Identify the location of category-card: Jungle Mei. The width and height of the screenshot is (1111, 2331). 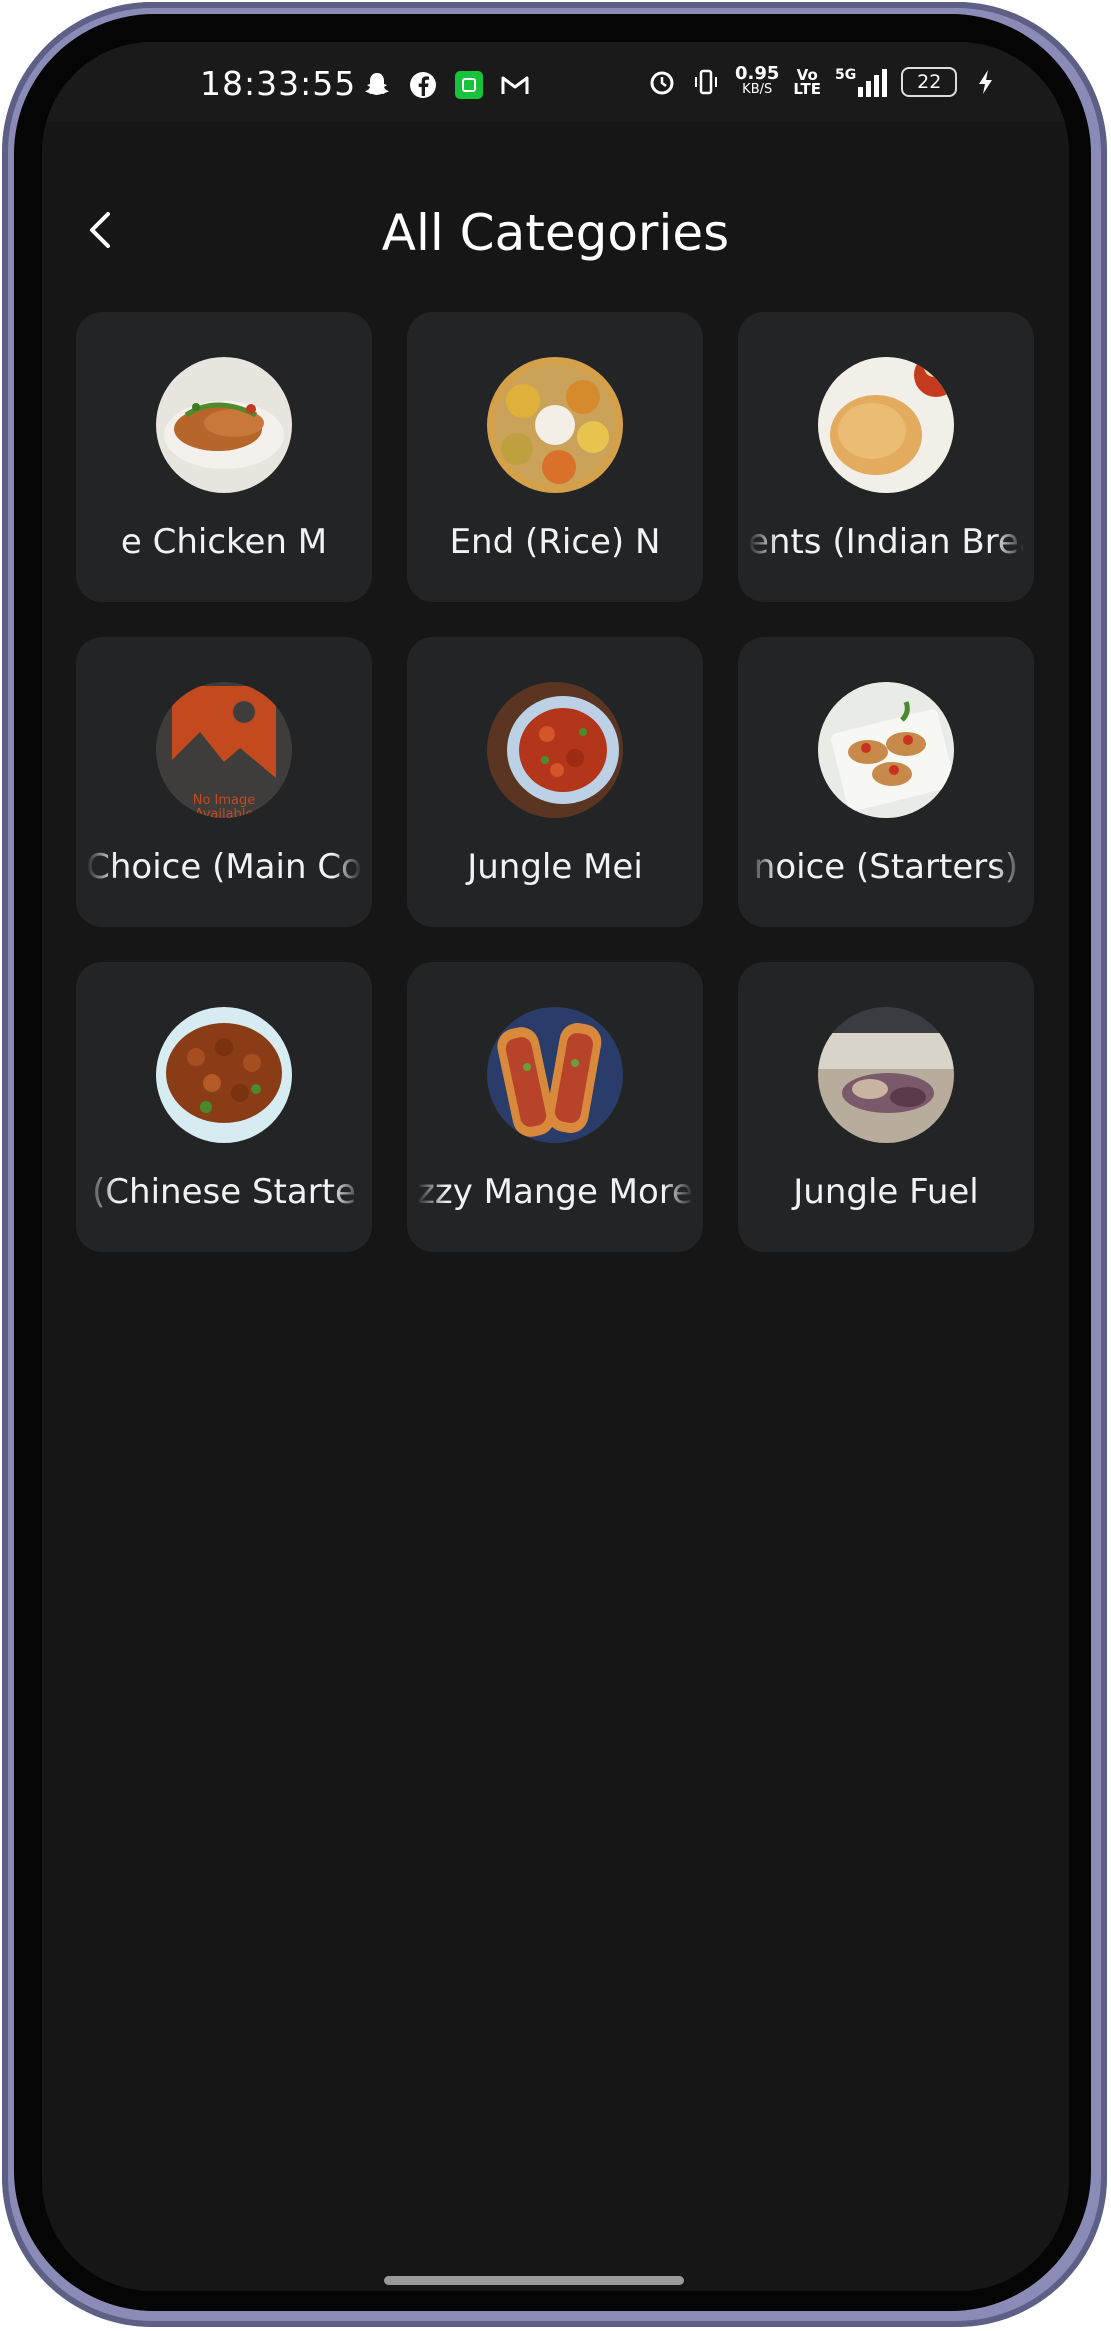
(555, 782).